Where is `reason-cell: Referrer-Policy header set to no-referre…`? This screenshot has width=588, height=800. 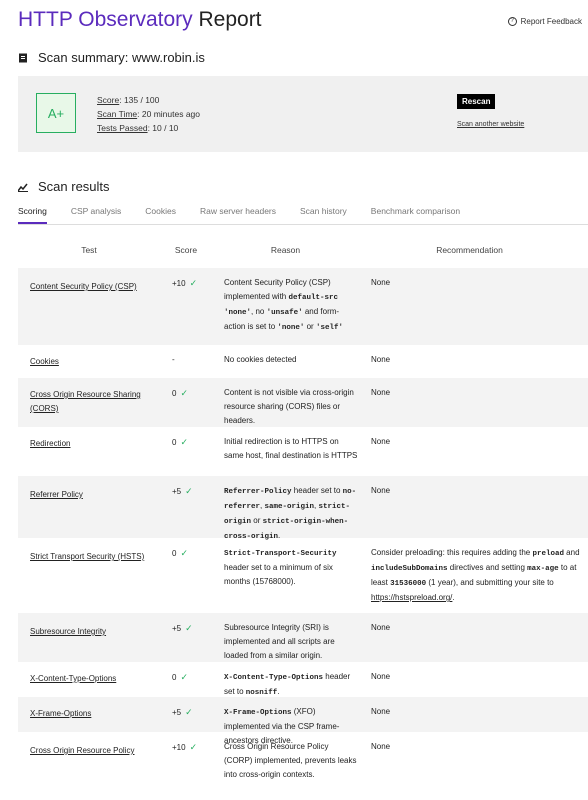
reason-cell: Referrer-Policy header set to no-referre… is located at coordinates (290, 513).